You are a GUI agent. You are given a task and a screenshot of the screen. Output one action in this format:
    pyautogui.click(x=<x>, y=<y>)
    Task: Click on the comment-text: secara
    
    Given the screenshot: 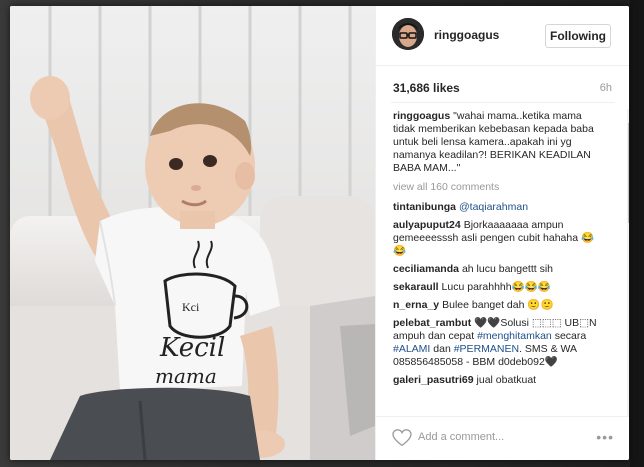 What is the action you would take?
    pyautogui.click(x=569, y=336)
    